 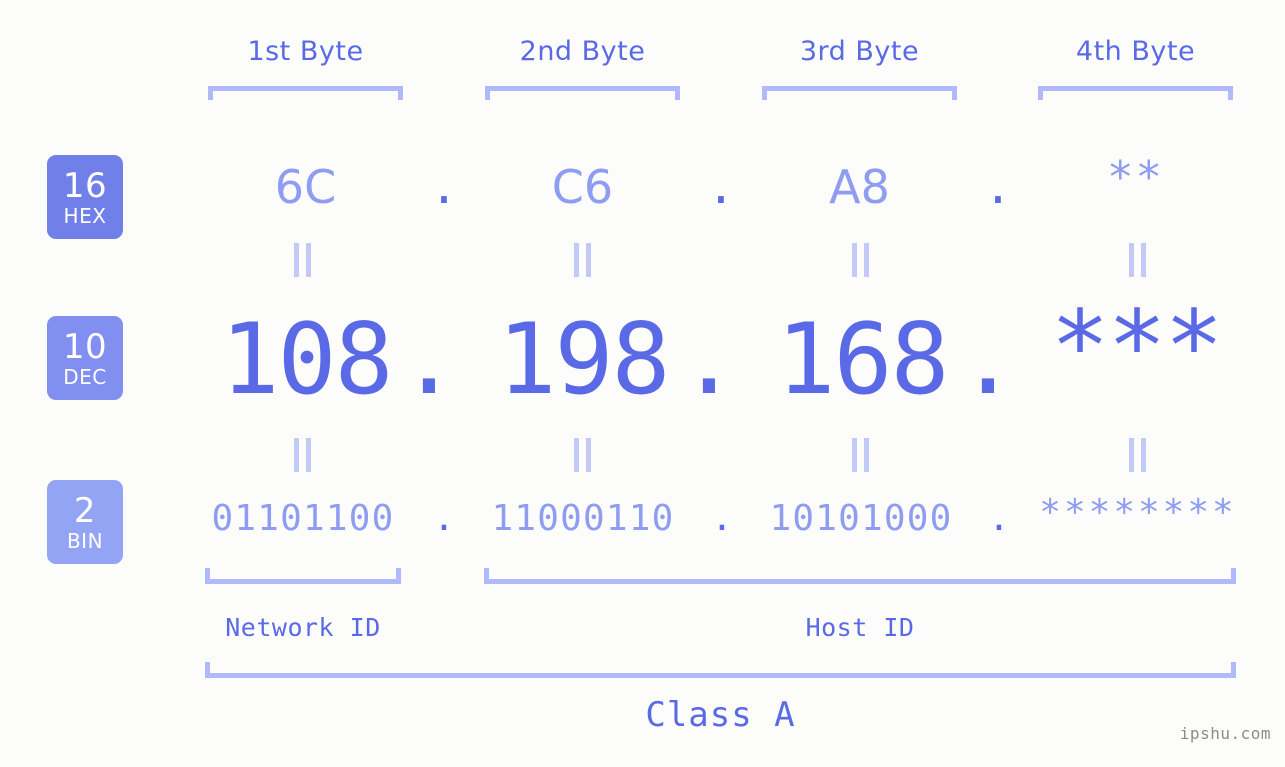 I want to click on dec-byte-4: ***, so click(x=1136, y=347).